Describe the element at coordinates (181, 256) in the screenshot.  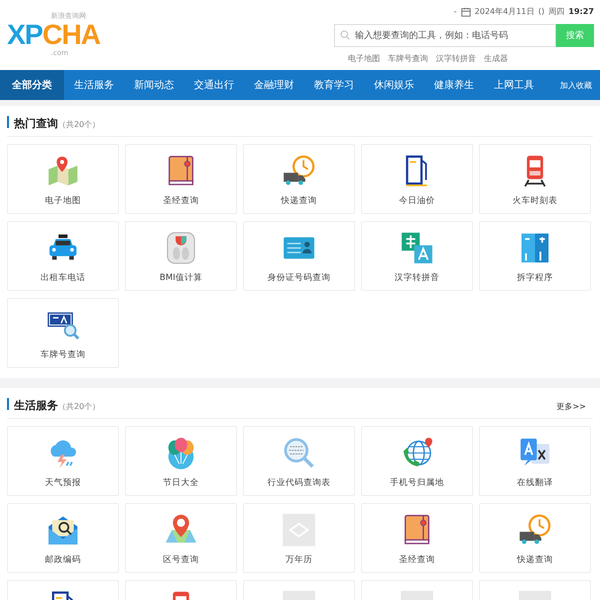
I see `tool-tile: BMI值计算` at that location.